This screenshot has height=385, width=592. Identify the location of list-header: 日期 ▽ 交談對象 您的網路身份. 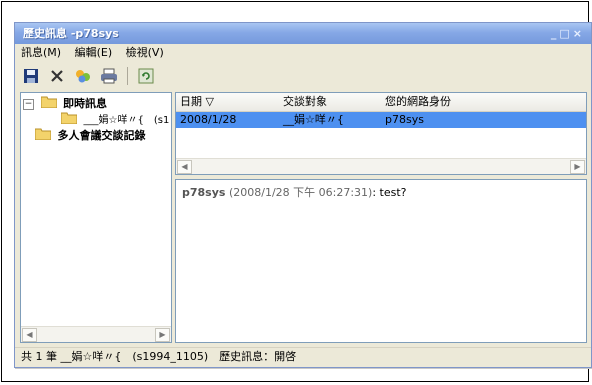
(381, 102).